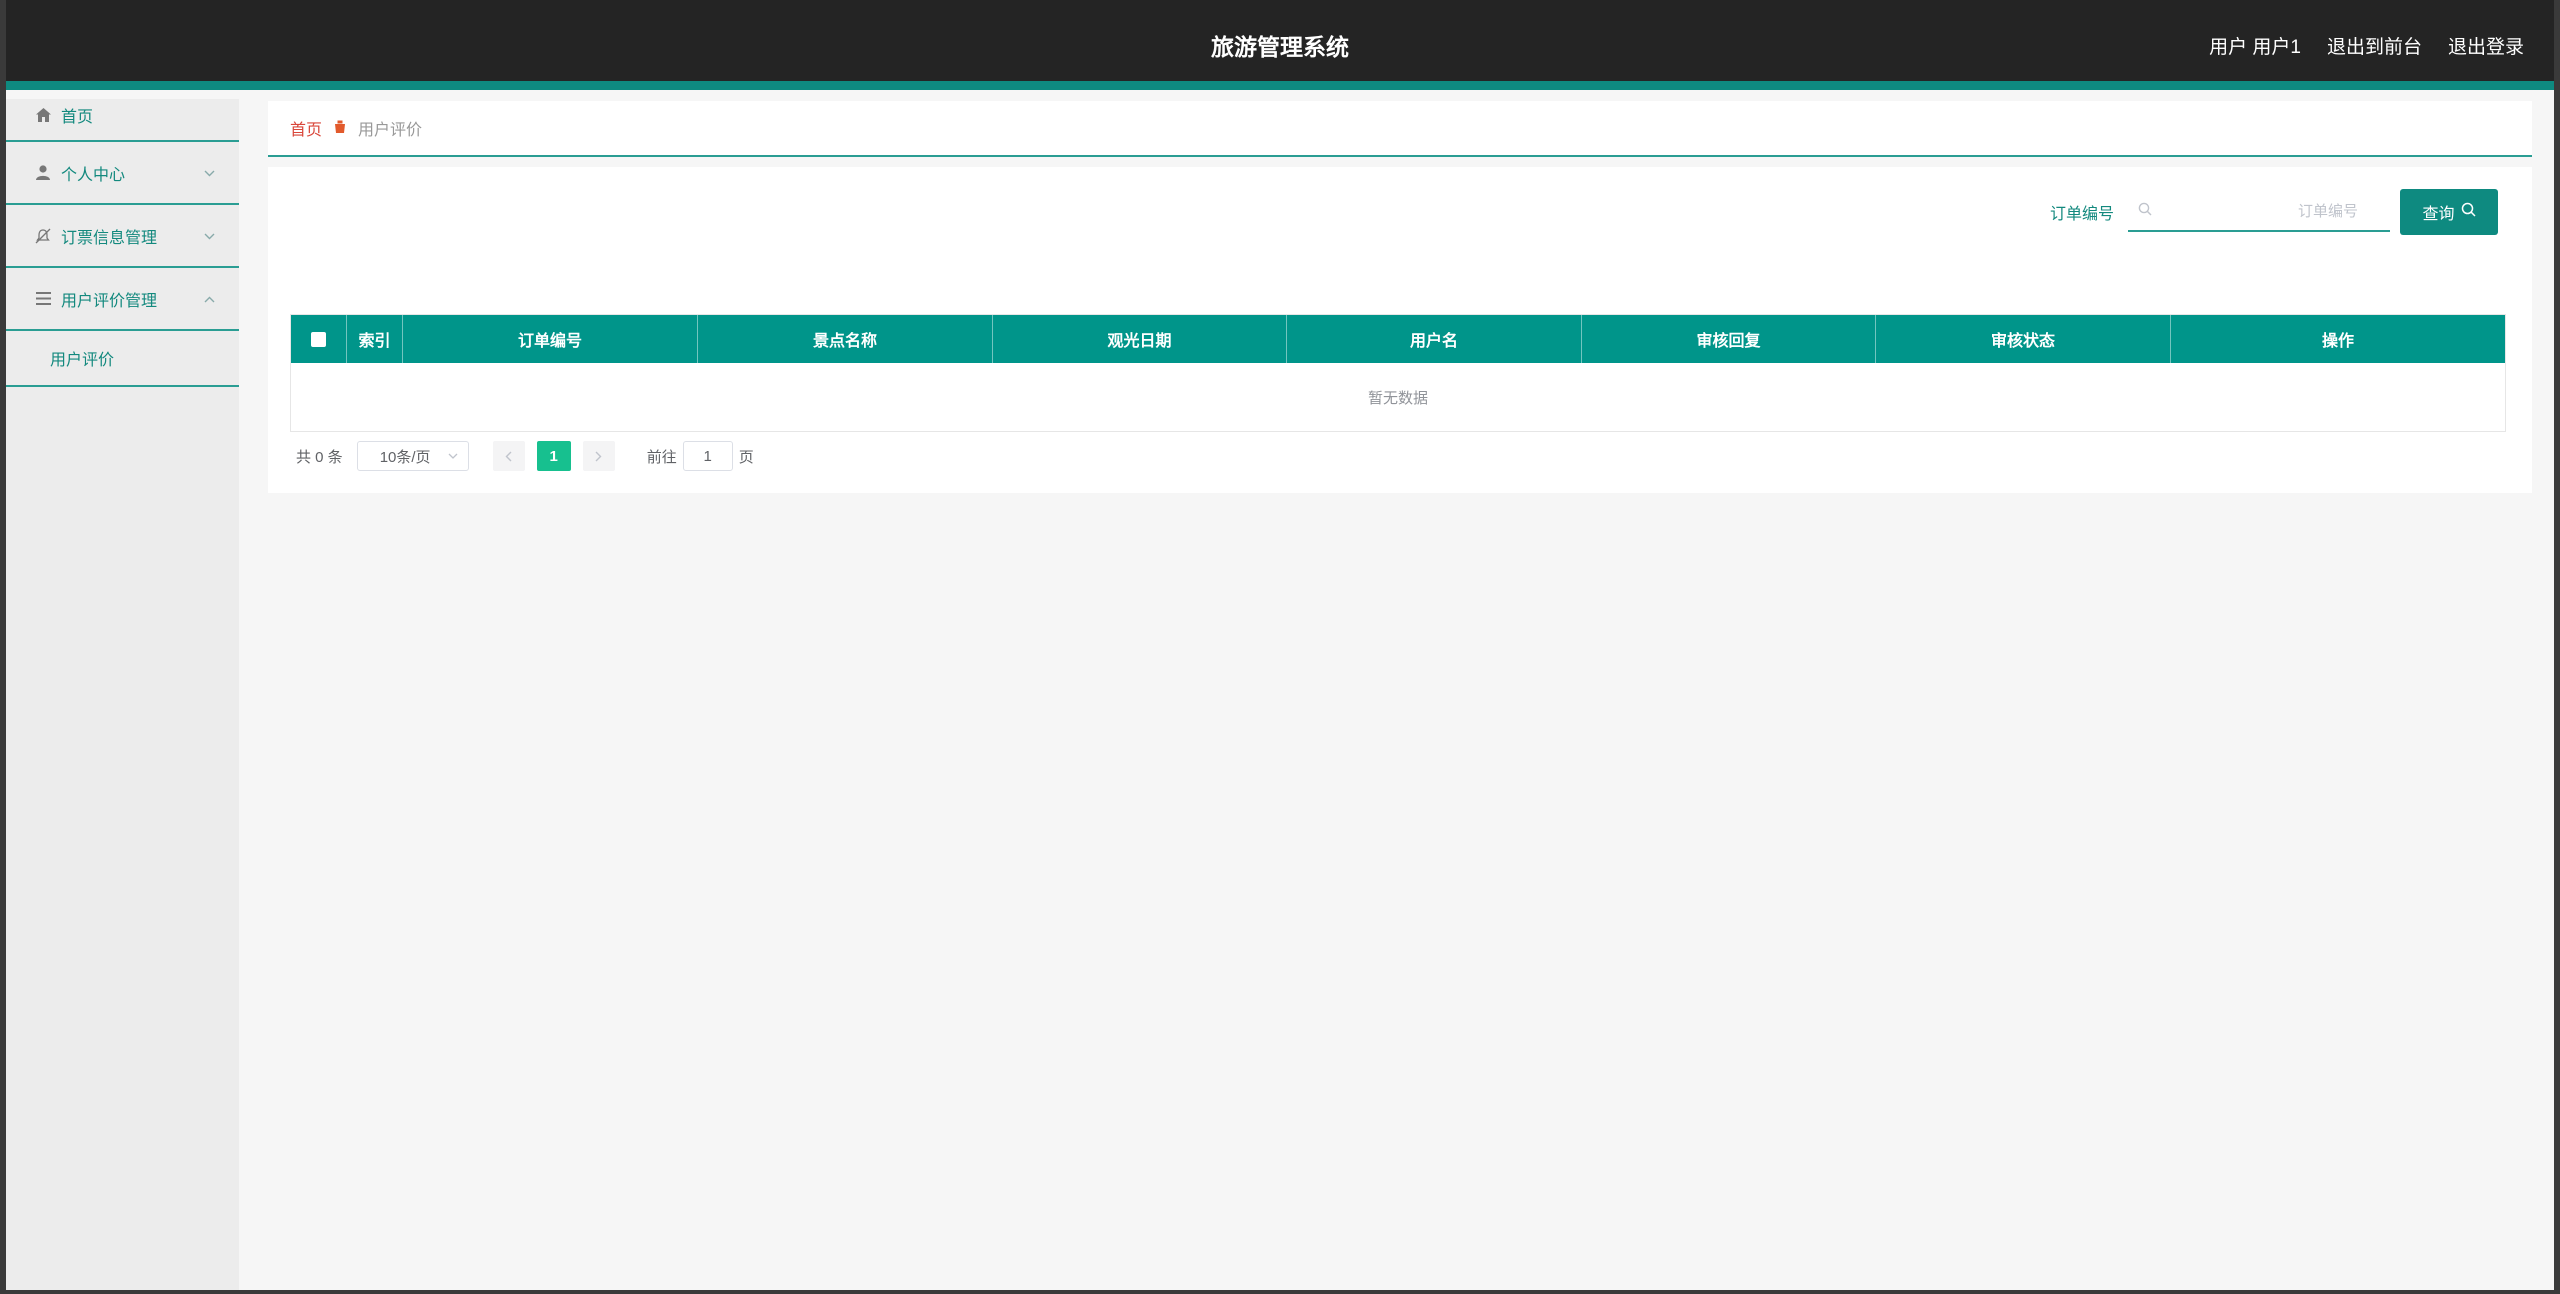 The height and width of the screenshot is (1294, 2560). Describe the element at coordinates (405, 457) in the screenshot. I see `page-size-value: 10条/页` at that location.